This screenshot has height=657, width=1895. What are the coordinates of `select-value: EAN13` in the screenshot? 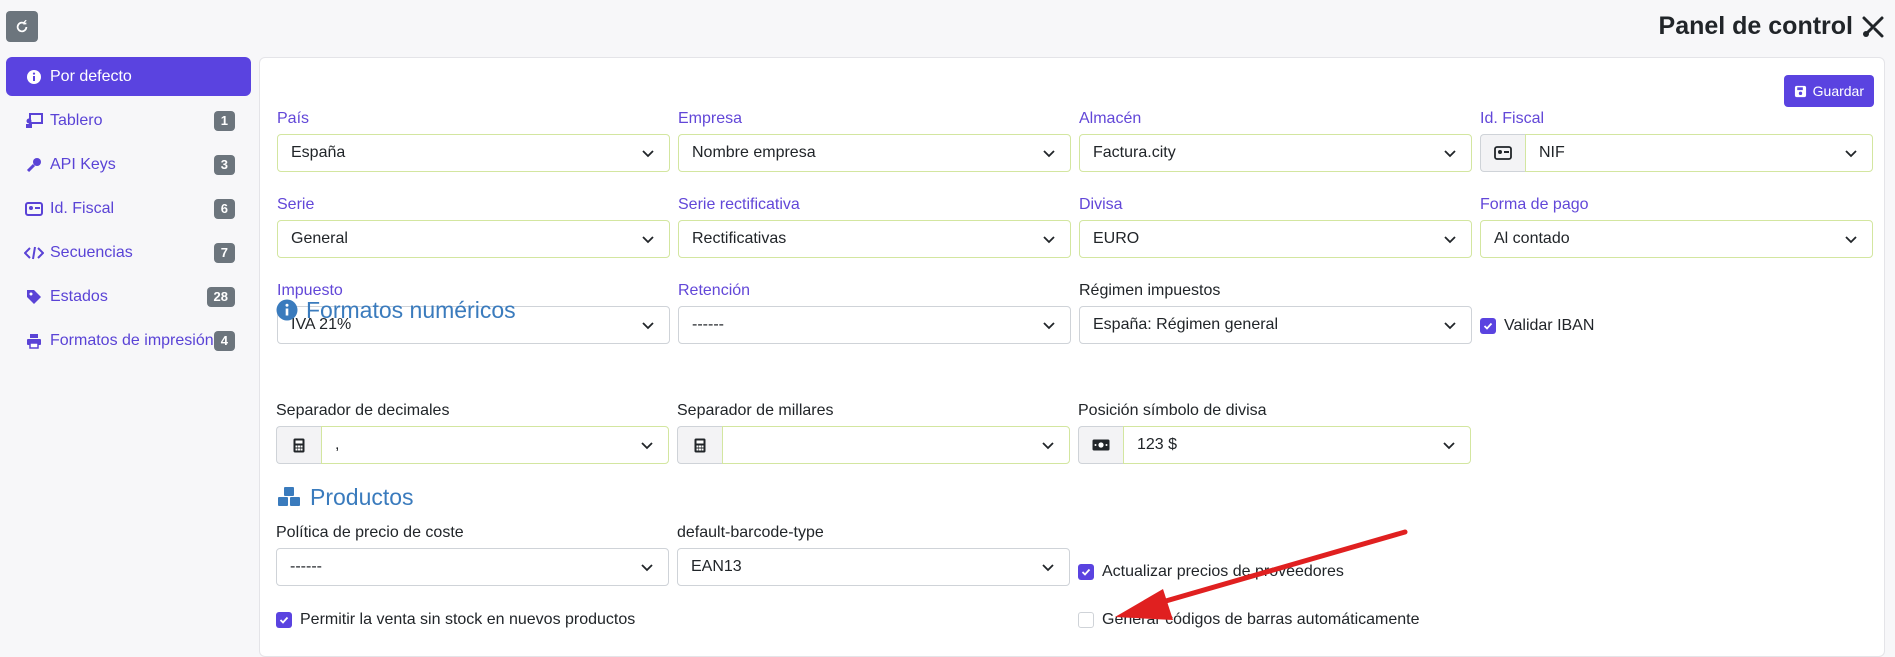 It's located at (716, 566).